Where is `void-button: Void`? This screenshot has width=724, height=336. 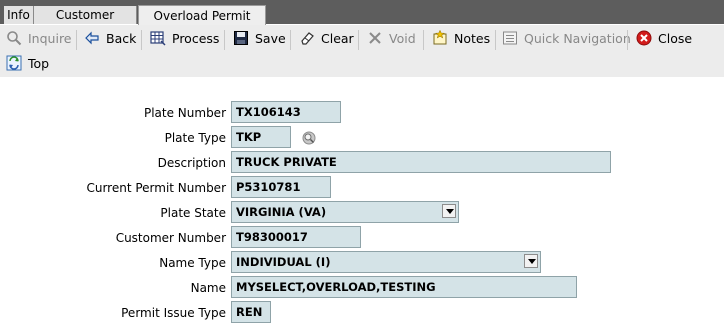 void-button: Void is located at coordinates (391, 39).